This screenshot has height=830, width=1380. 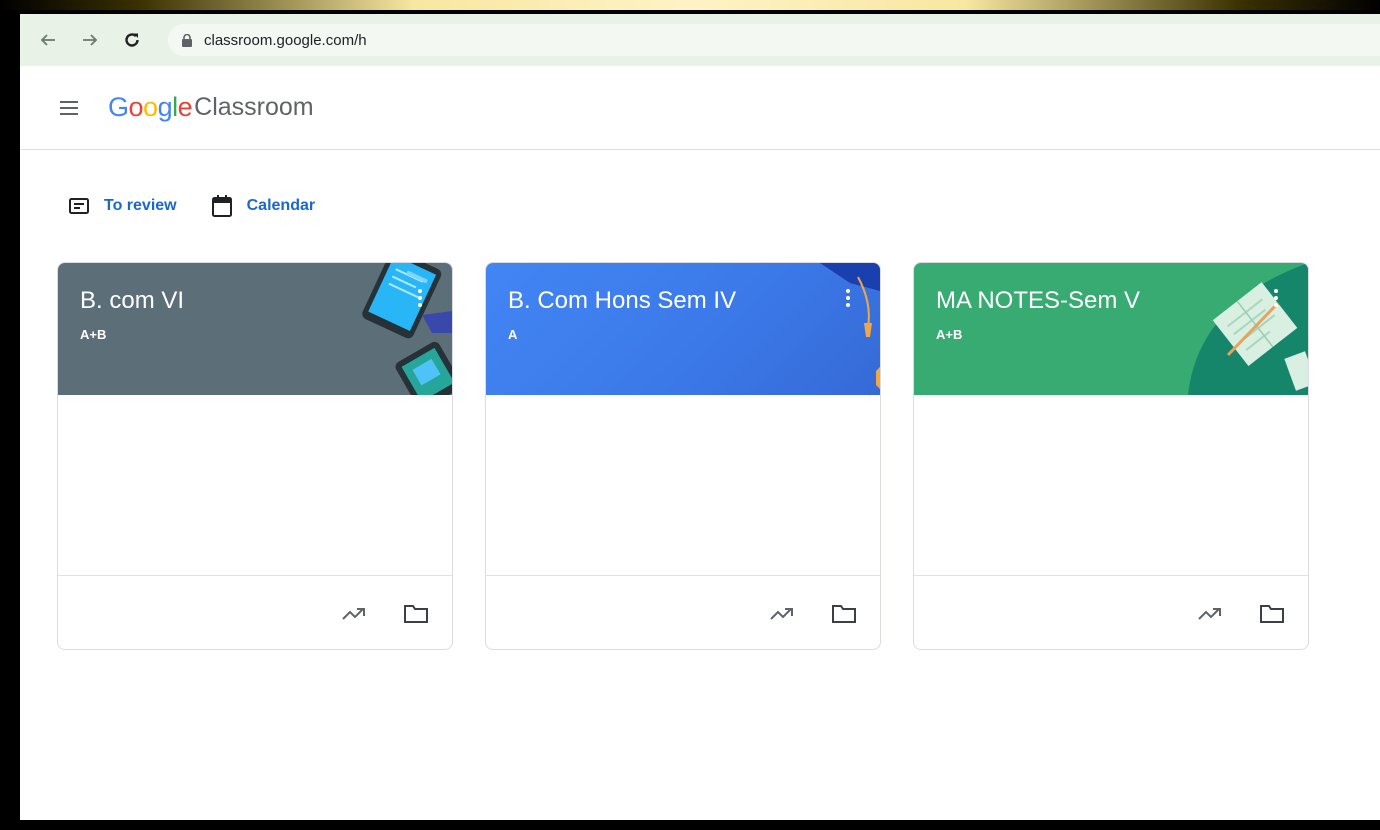 What do you see at coordinates (1111, 329) in the screenshot?
I see `class-card-header: MA NOTES-Sem V A+B` at bounding box center [1111, 329].